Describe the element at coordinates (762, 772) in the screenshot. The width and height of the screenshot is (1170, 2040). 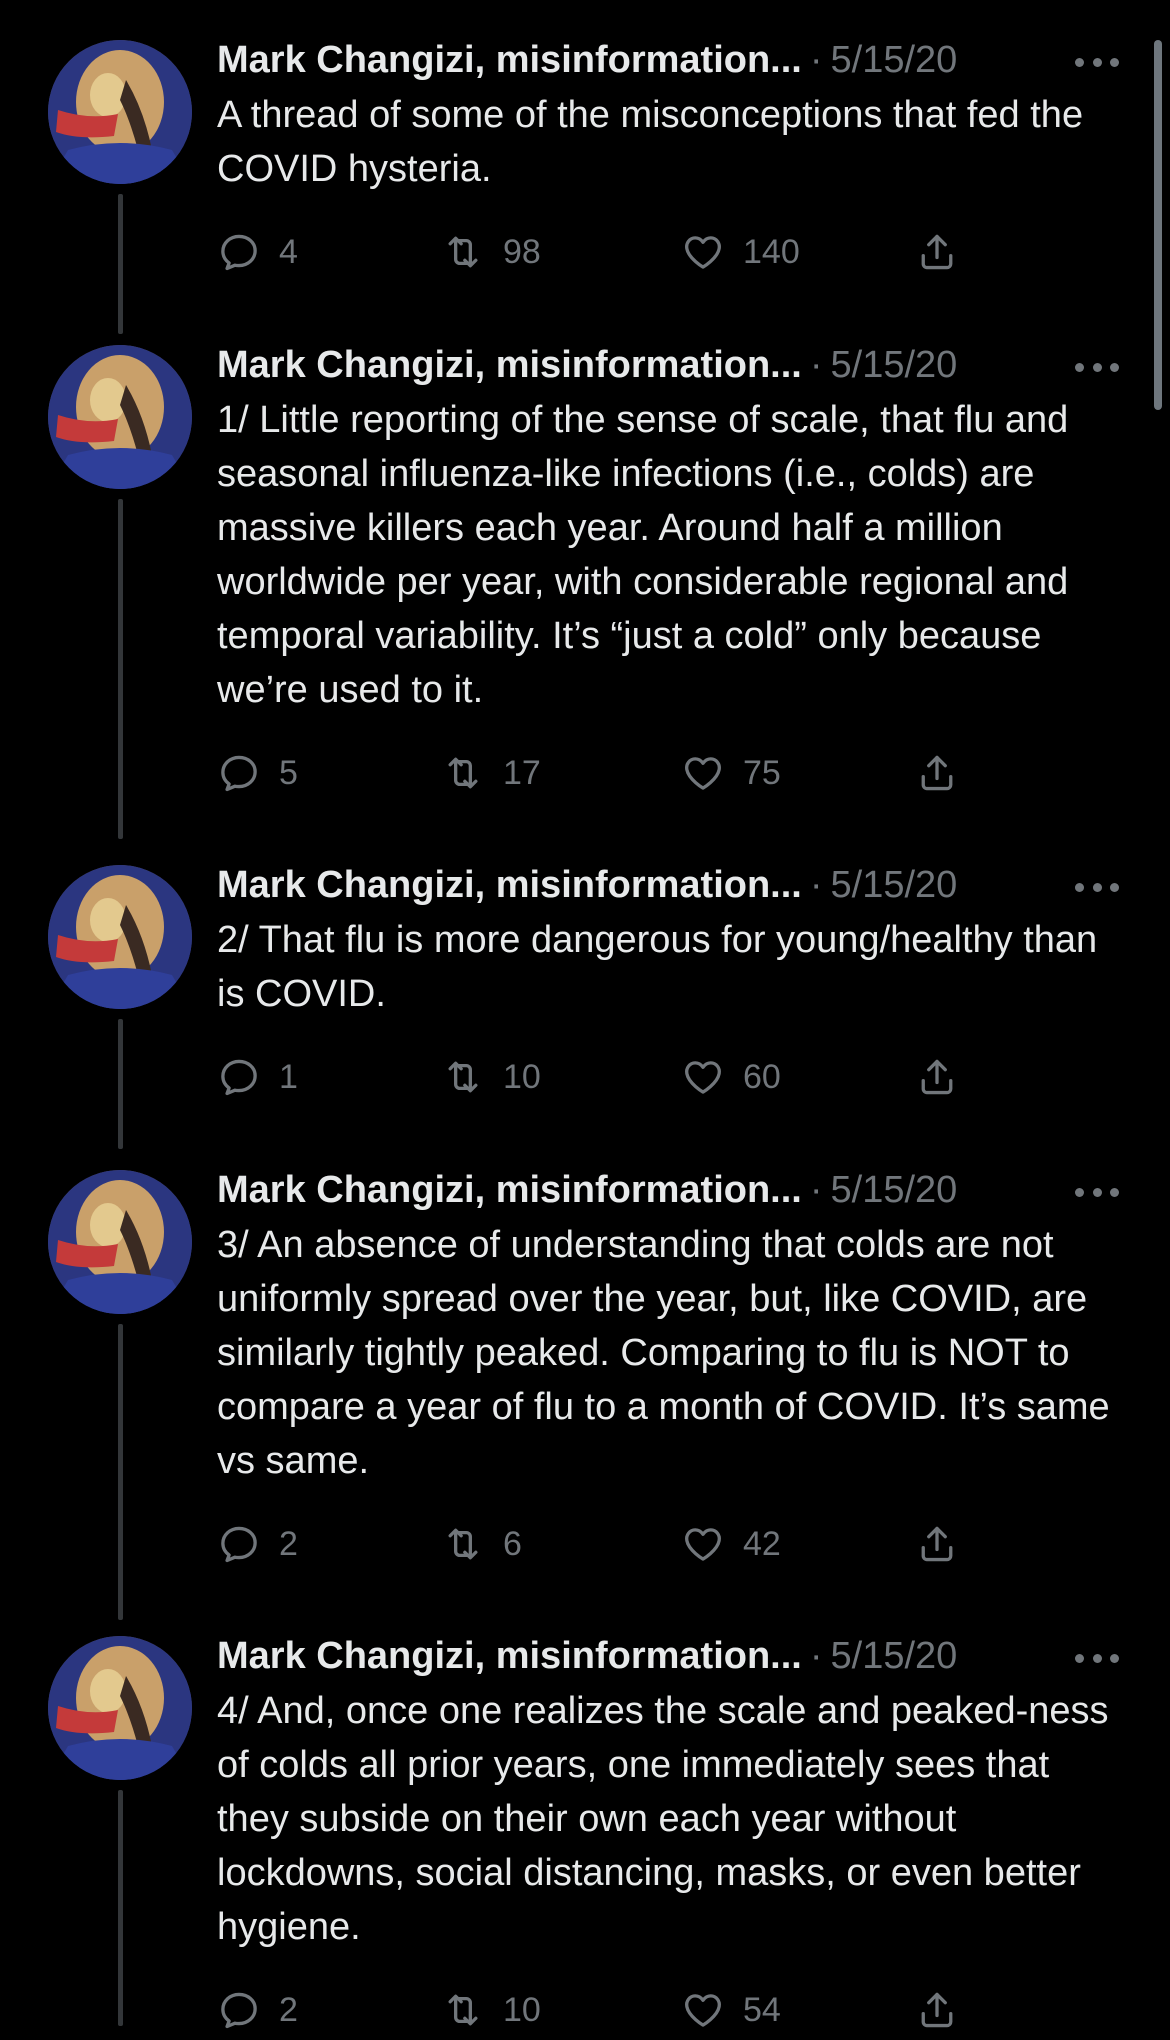
I see `like-count: 75` at that location.